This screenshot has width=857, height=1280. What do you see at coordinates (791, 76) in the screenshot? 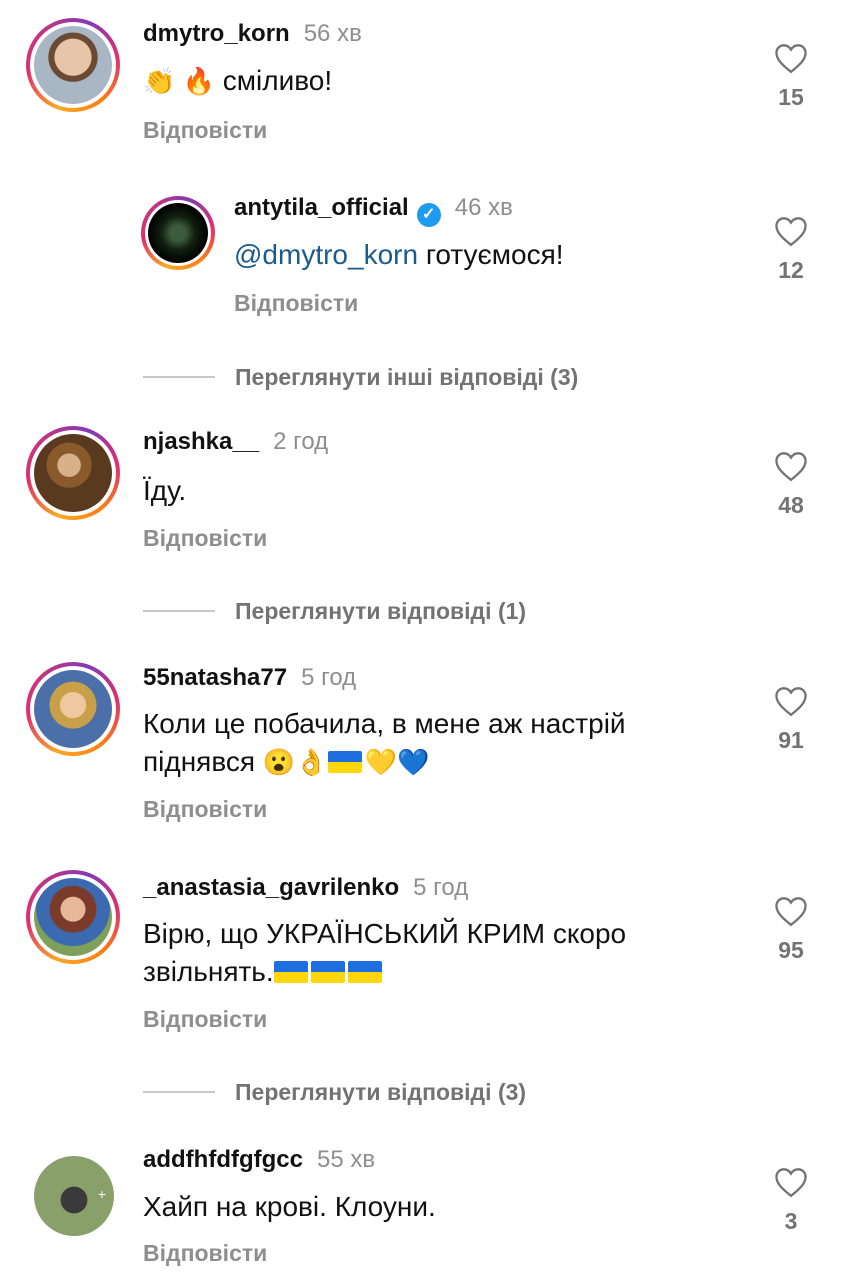
I see `like-button: 15` at bounding box center [791, 76].